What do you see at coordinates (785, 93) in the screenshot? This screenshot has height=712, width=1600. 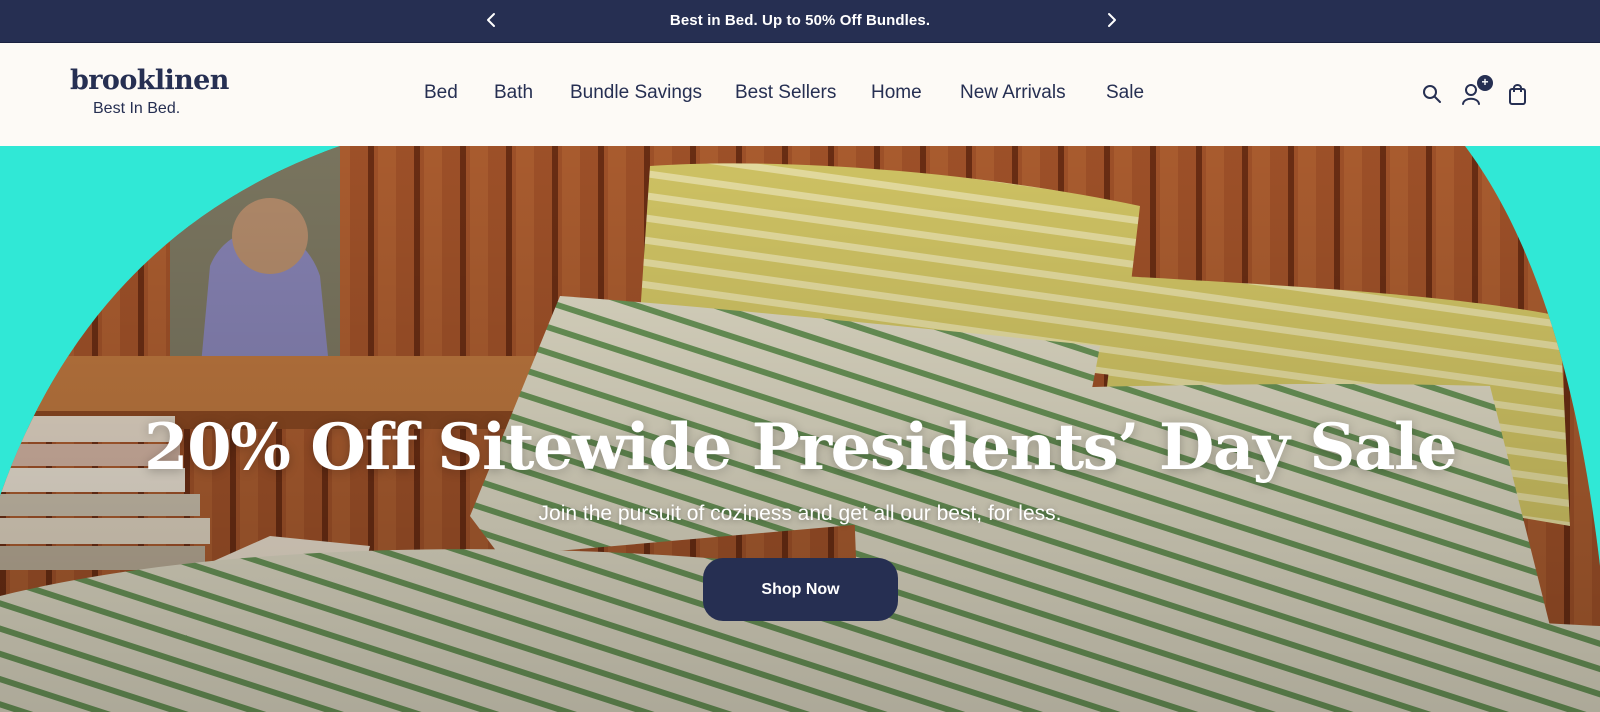 I see `nav-item-best-sellers: Best Sellers` at bounding box center [785, 93].